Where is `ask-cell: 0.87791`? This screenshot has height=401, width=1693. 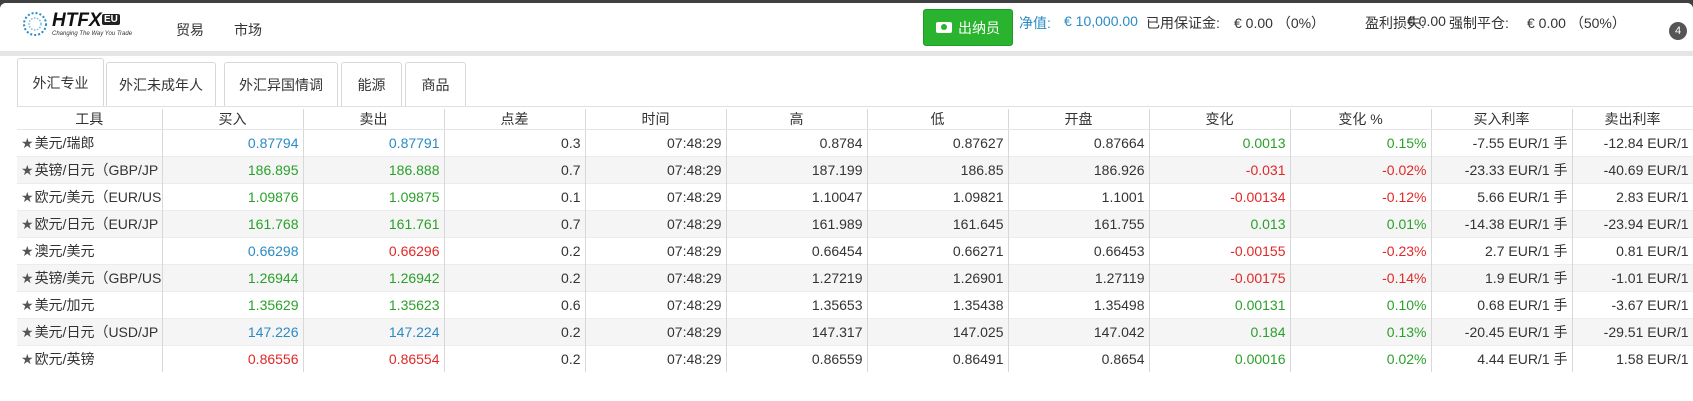
ask-cell: 0.87791 is located at coordinates (374, 143).